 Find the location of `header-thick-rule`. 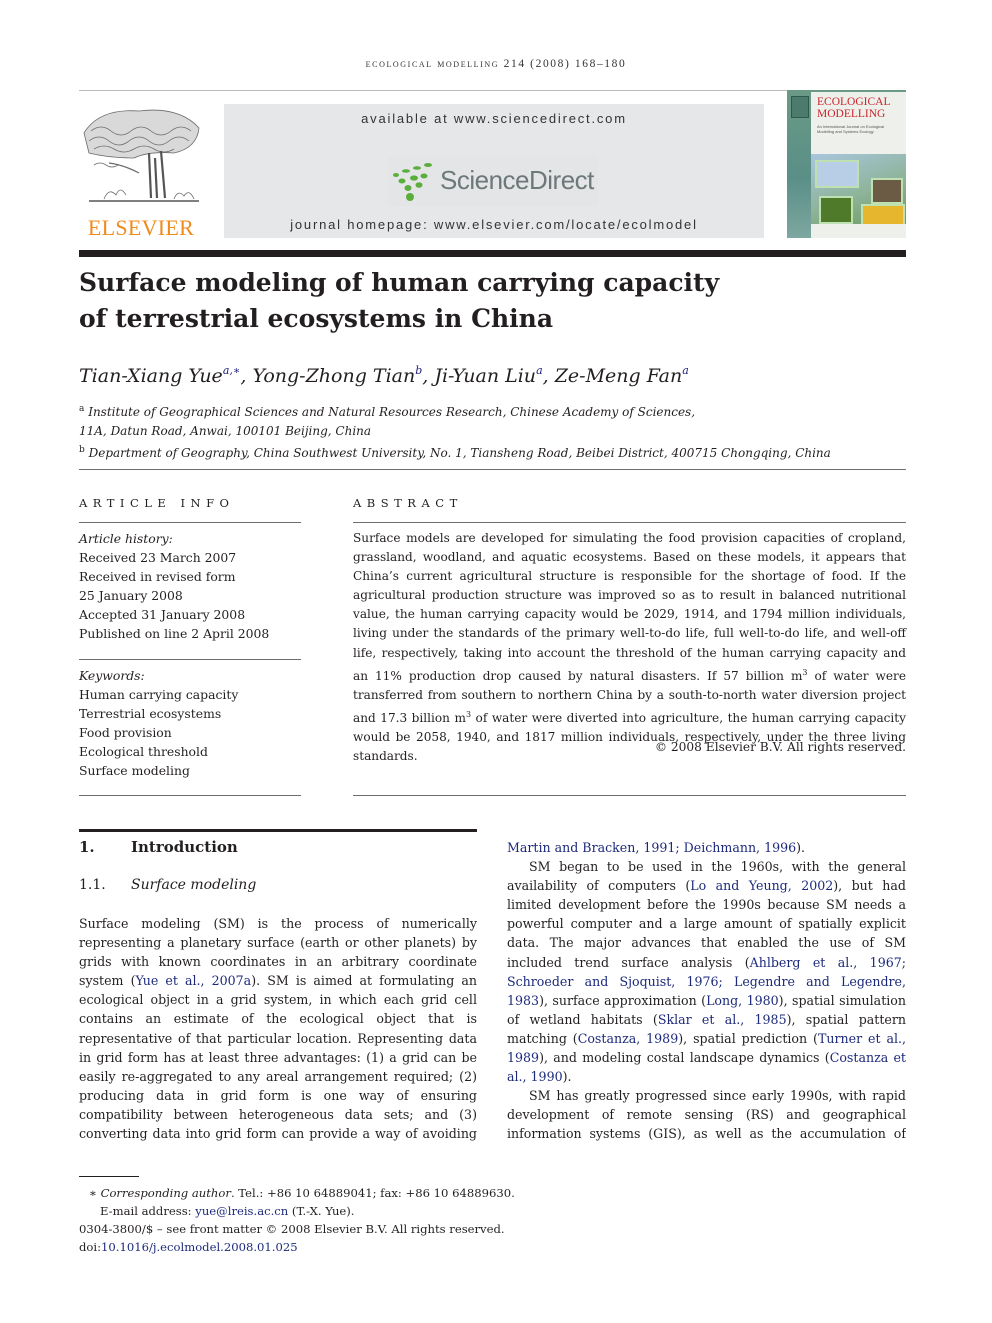

header-thick-rule is located at coordinates (492, 253).